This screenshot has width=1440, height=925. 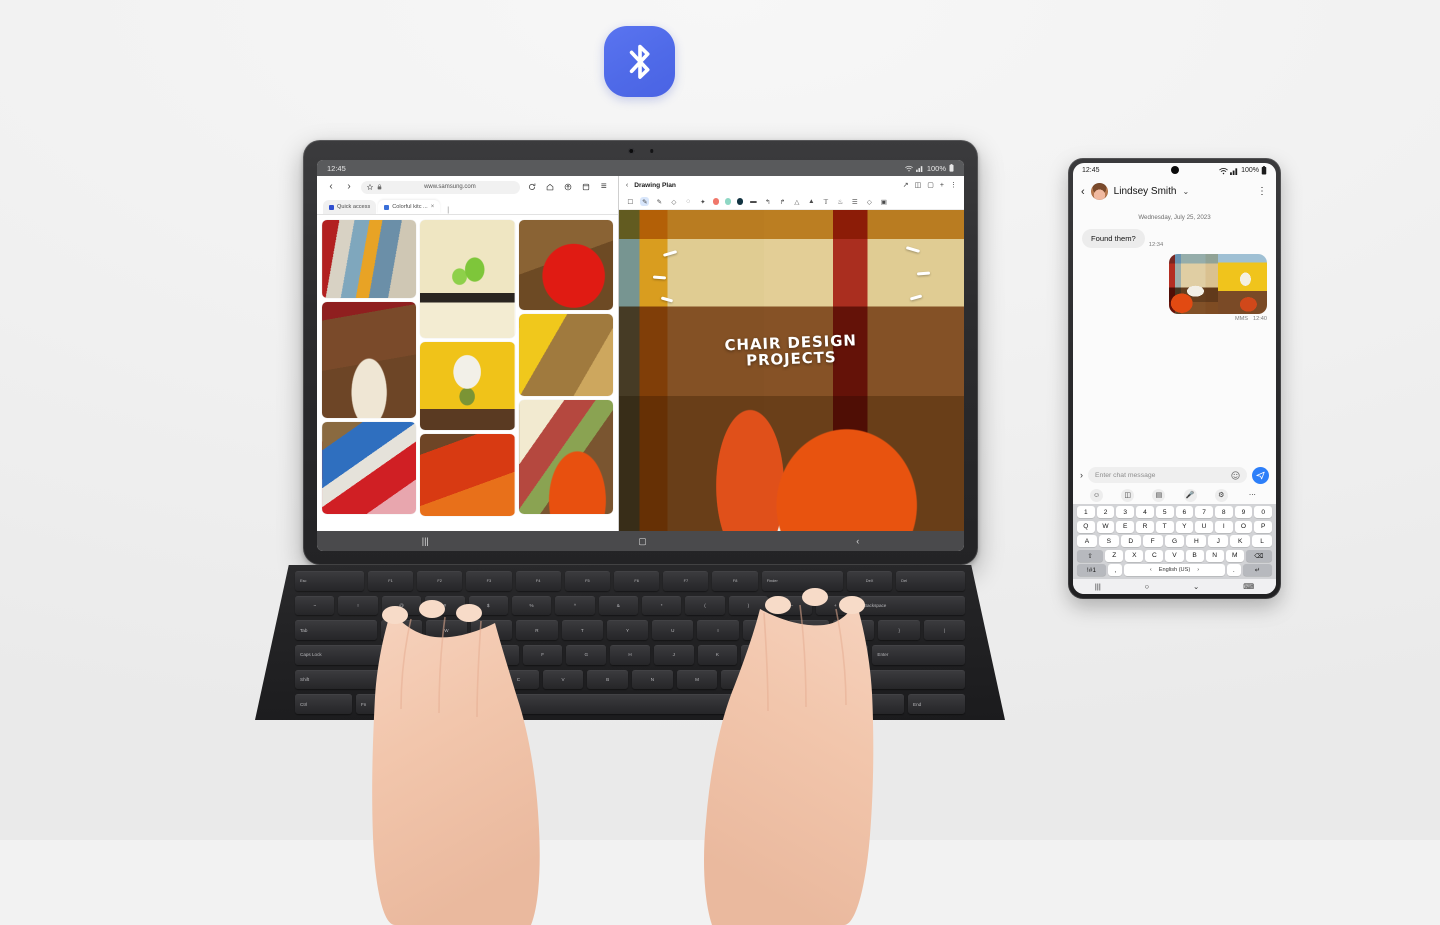 What do you see at coordinates (1115, 570) in the screenshot?
I see `comma-key: ,` at bounding box center [1115, 570].